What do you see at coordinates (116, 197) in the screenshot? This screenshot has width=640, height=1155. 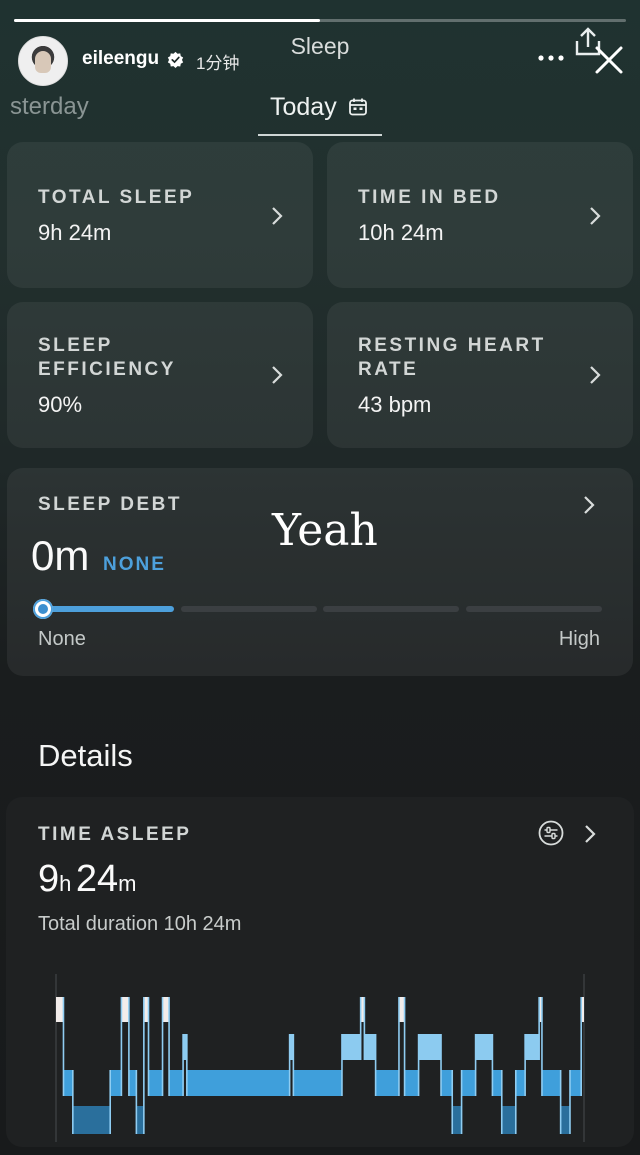 I see `metric-title: TOTAL SLEEP` at bounding box center [116, 197].